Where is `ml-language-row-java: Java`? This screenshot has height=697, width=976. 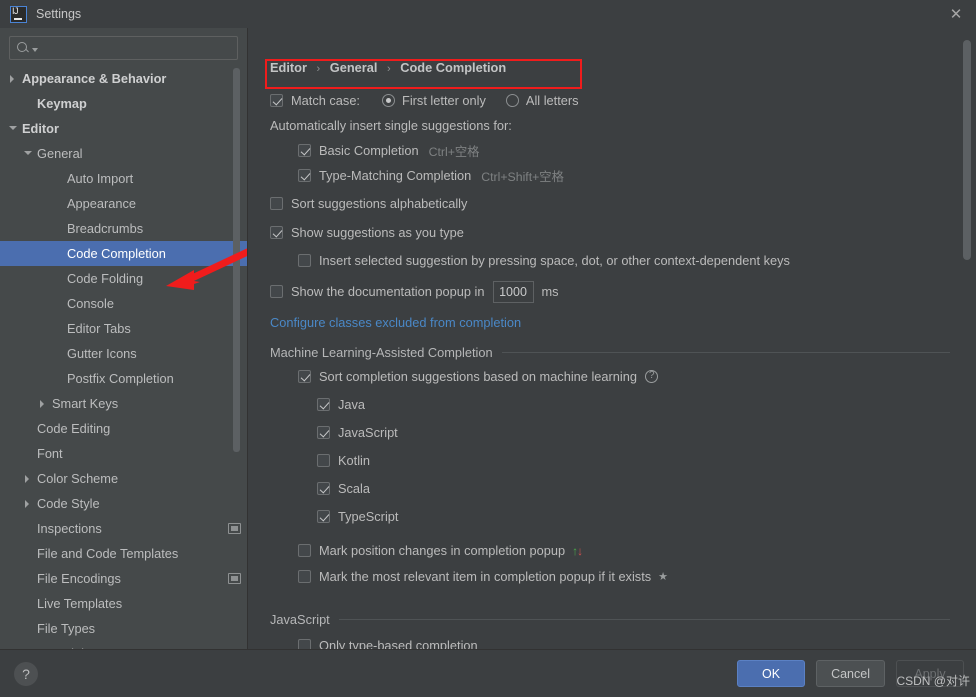 ml-language-row-java: Java is located at coordinates (633, 404).